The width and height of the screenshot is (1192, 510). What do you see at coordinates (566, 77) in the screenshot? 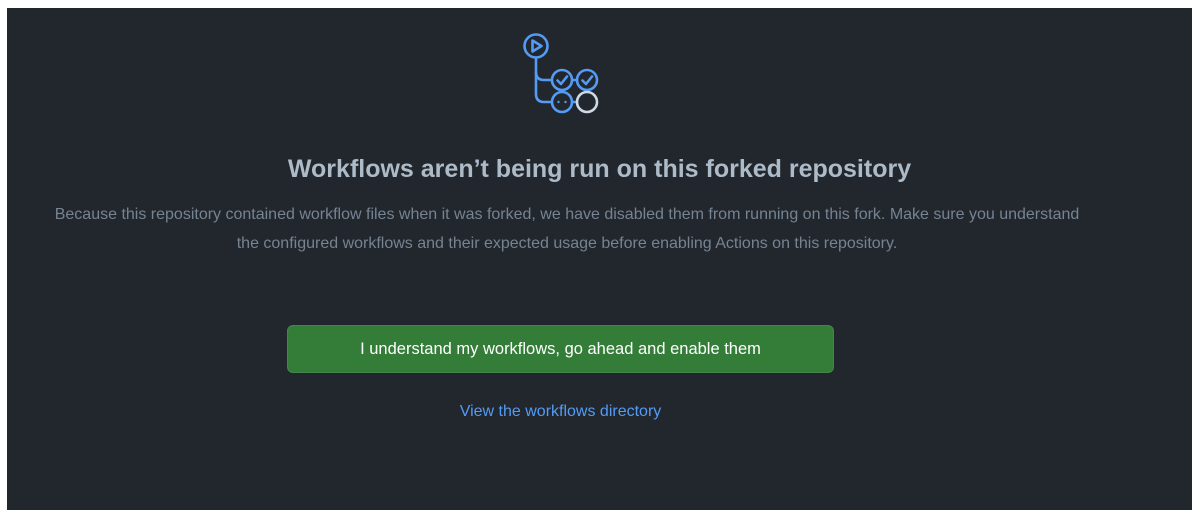
I see `workflow-run-icon` at bounding box center [566, 77].